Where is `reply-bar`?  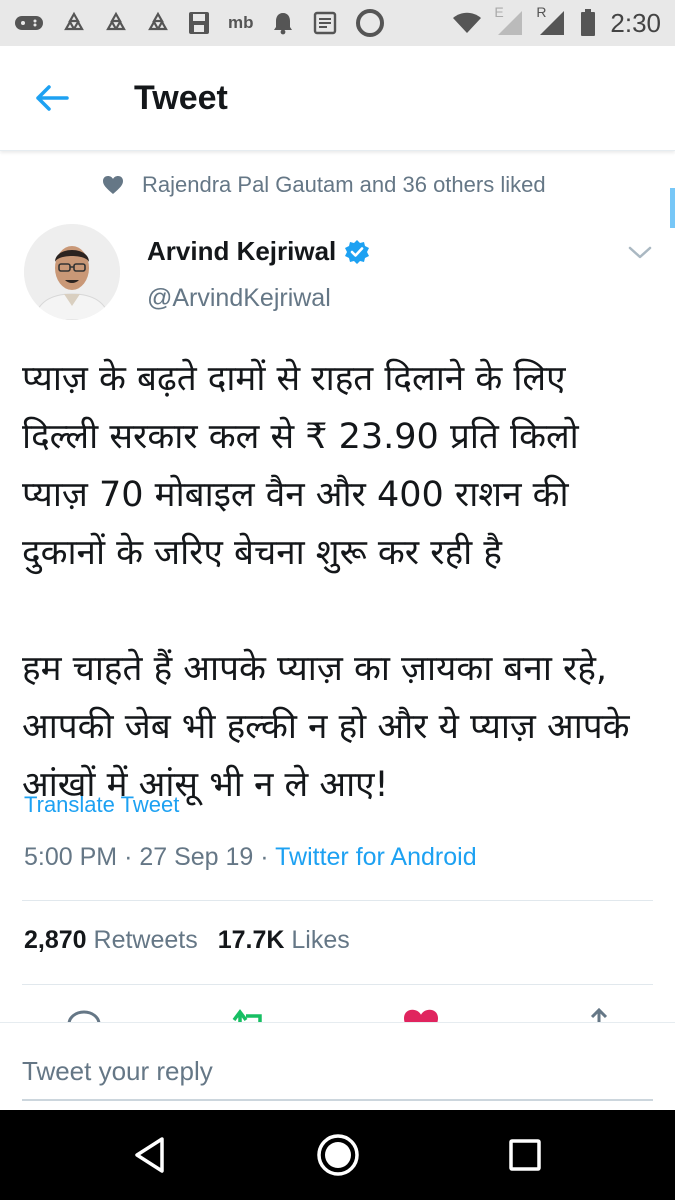
reply-bar is located at coordinates (337, 1066).